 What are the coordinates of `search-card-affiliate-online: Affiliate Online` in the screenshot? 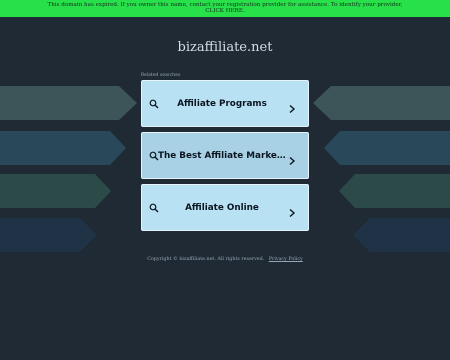 It's located at (225, 207).